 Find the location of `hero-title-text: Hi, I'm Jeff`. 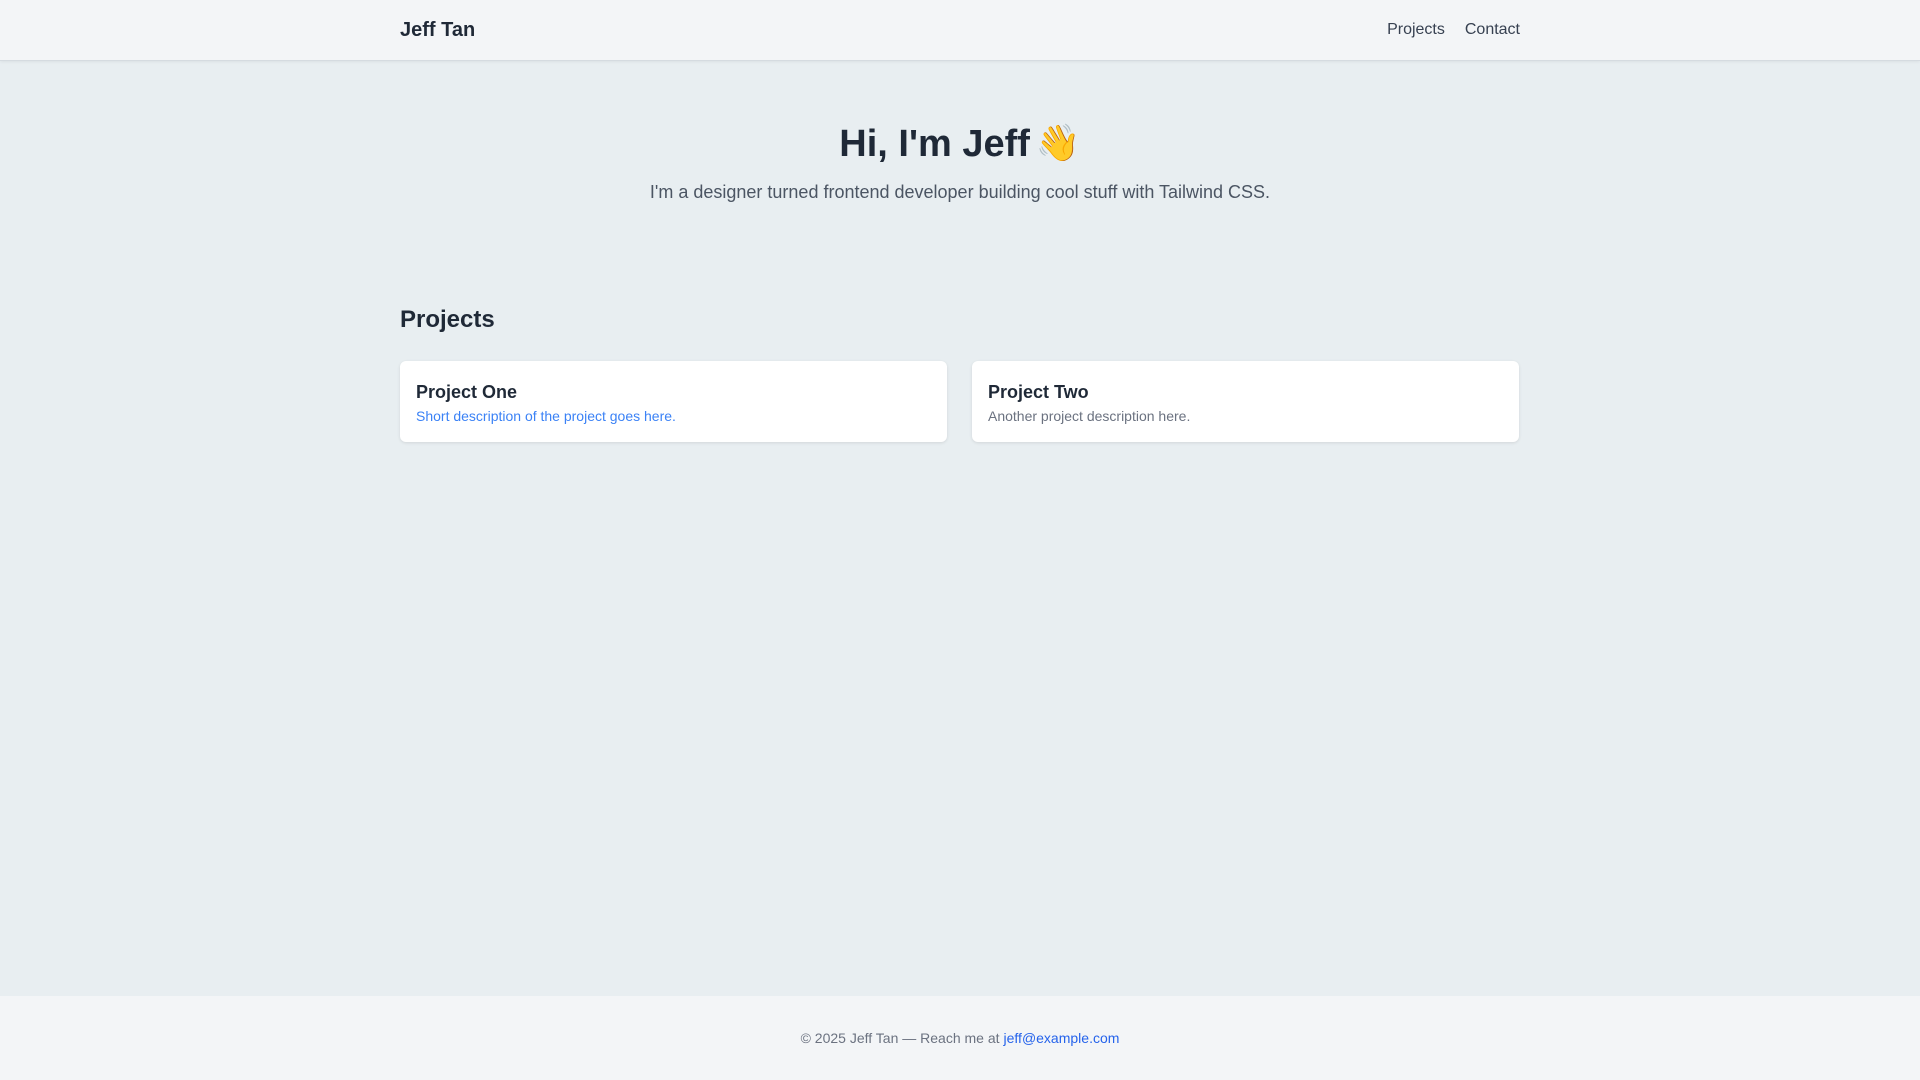

hero-title-text: Hi, I'm Jeff is located at coordinates (934, 144).